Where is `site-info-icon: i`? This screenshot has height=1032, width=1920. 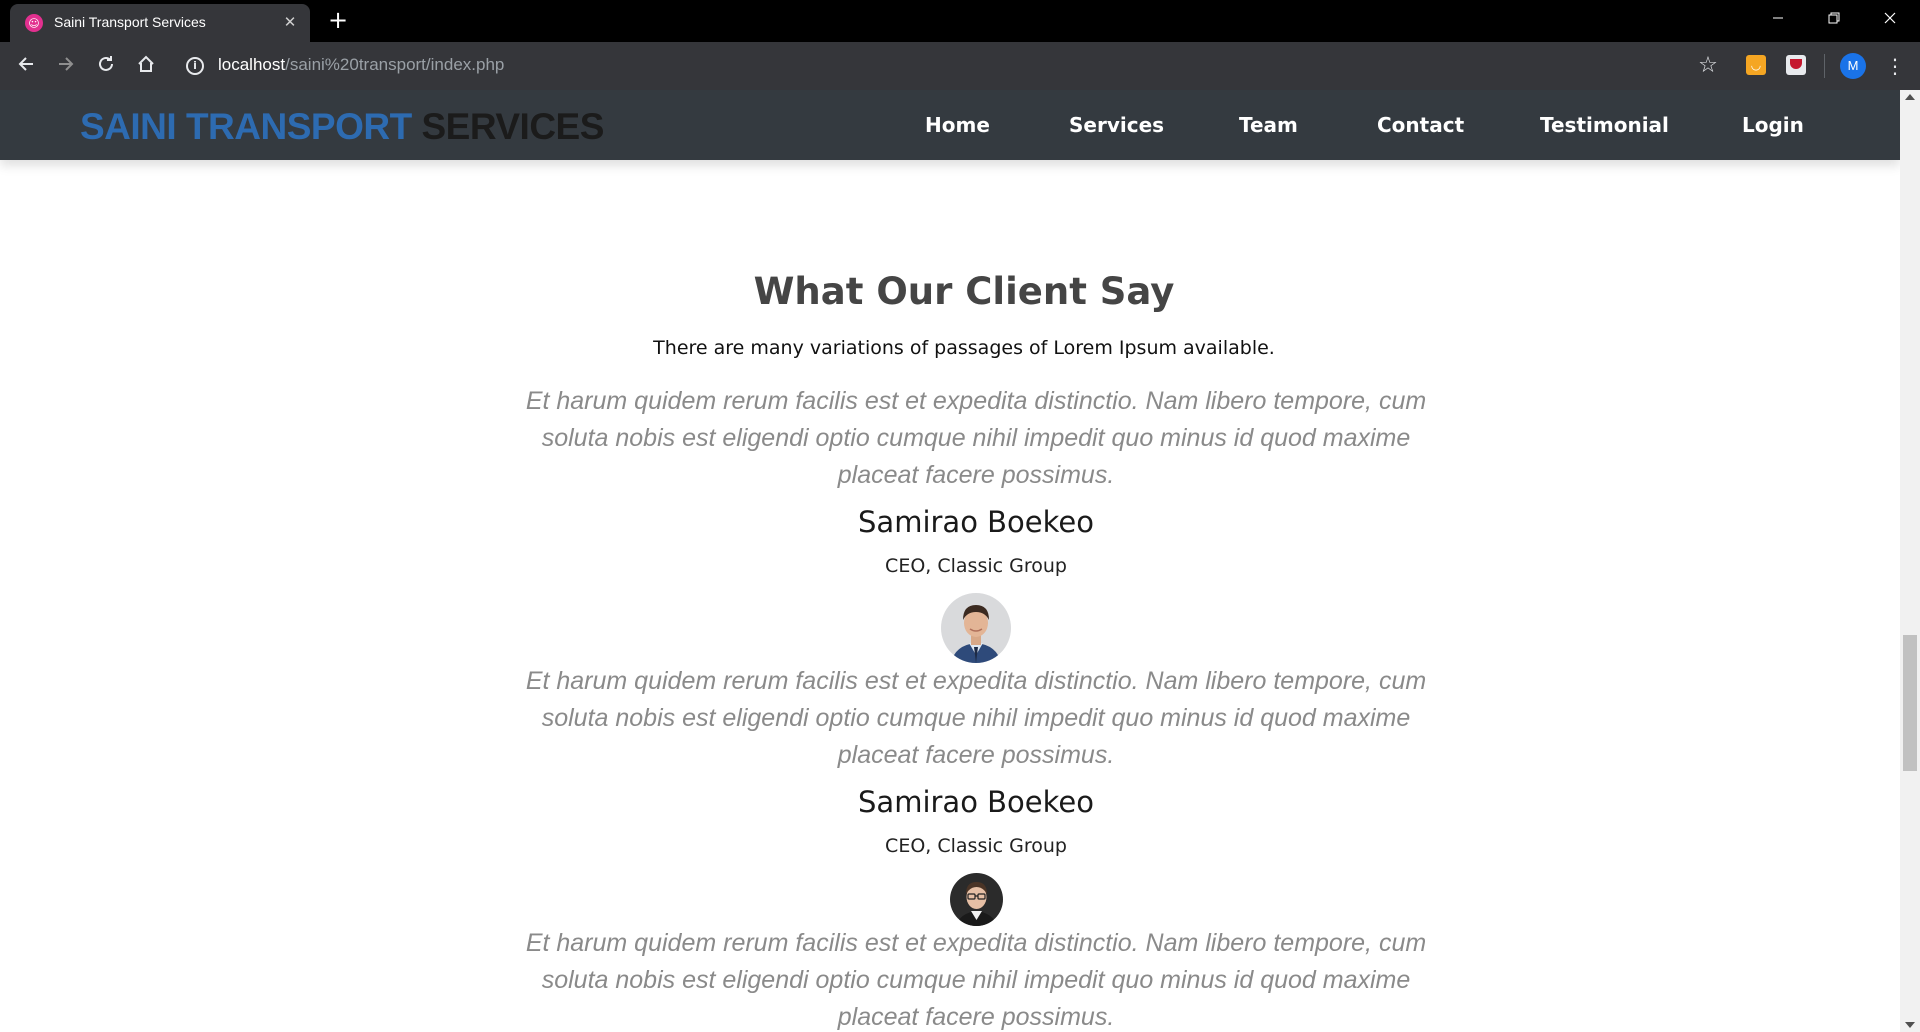 site-info-icon: i is located at coordinates (195, 66).